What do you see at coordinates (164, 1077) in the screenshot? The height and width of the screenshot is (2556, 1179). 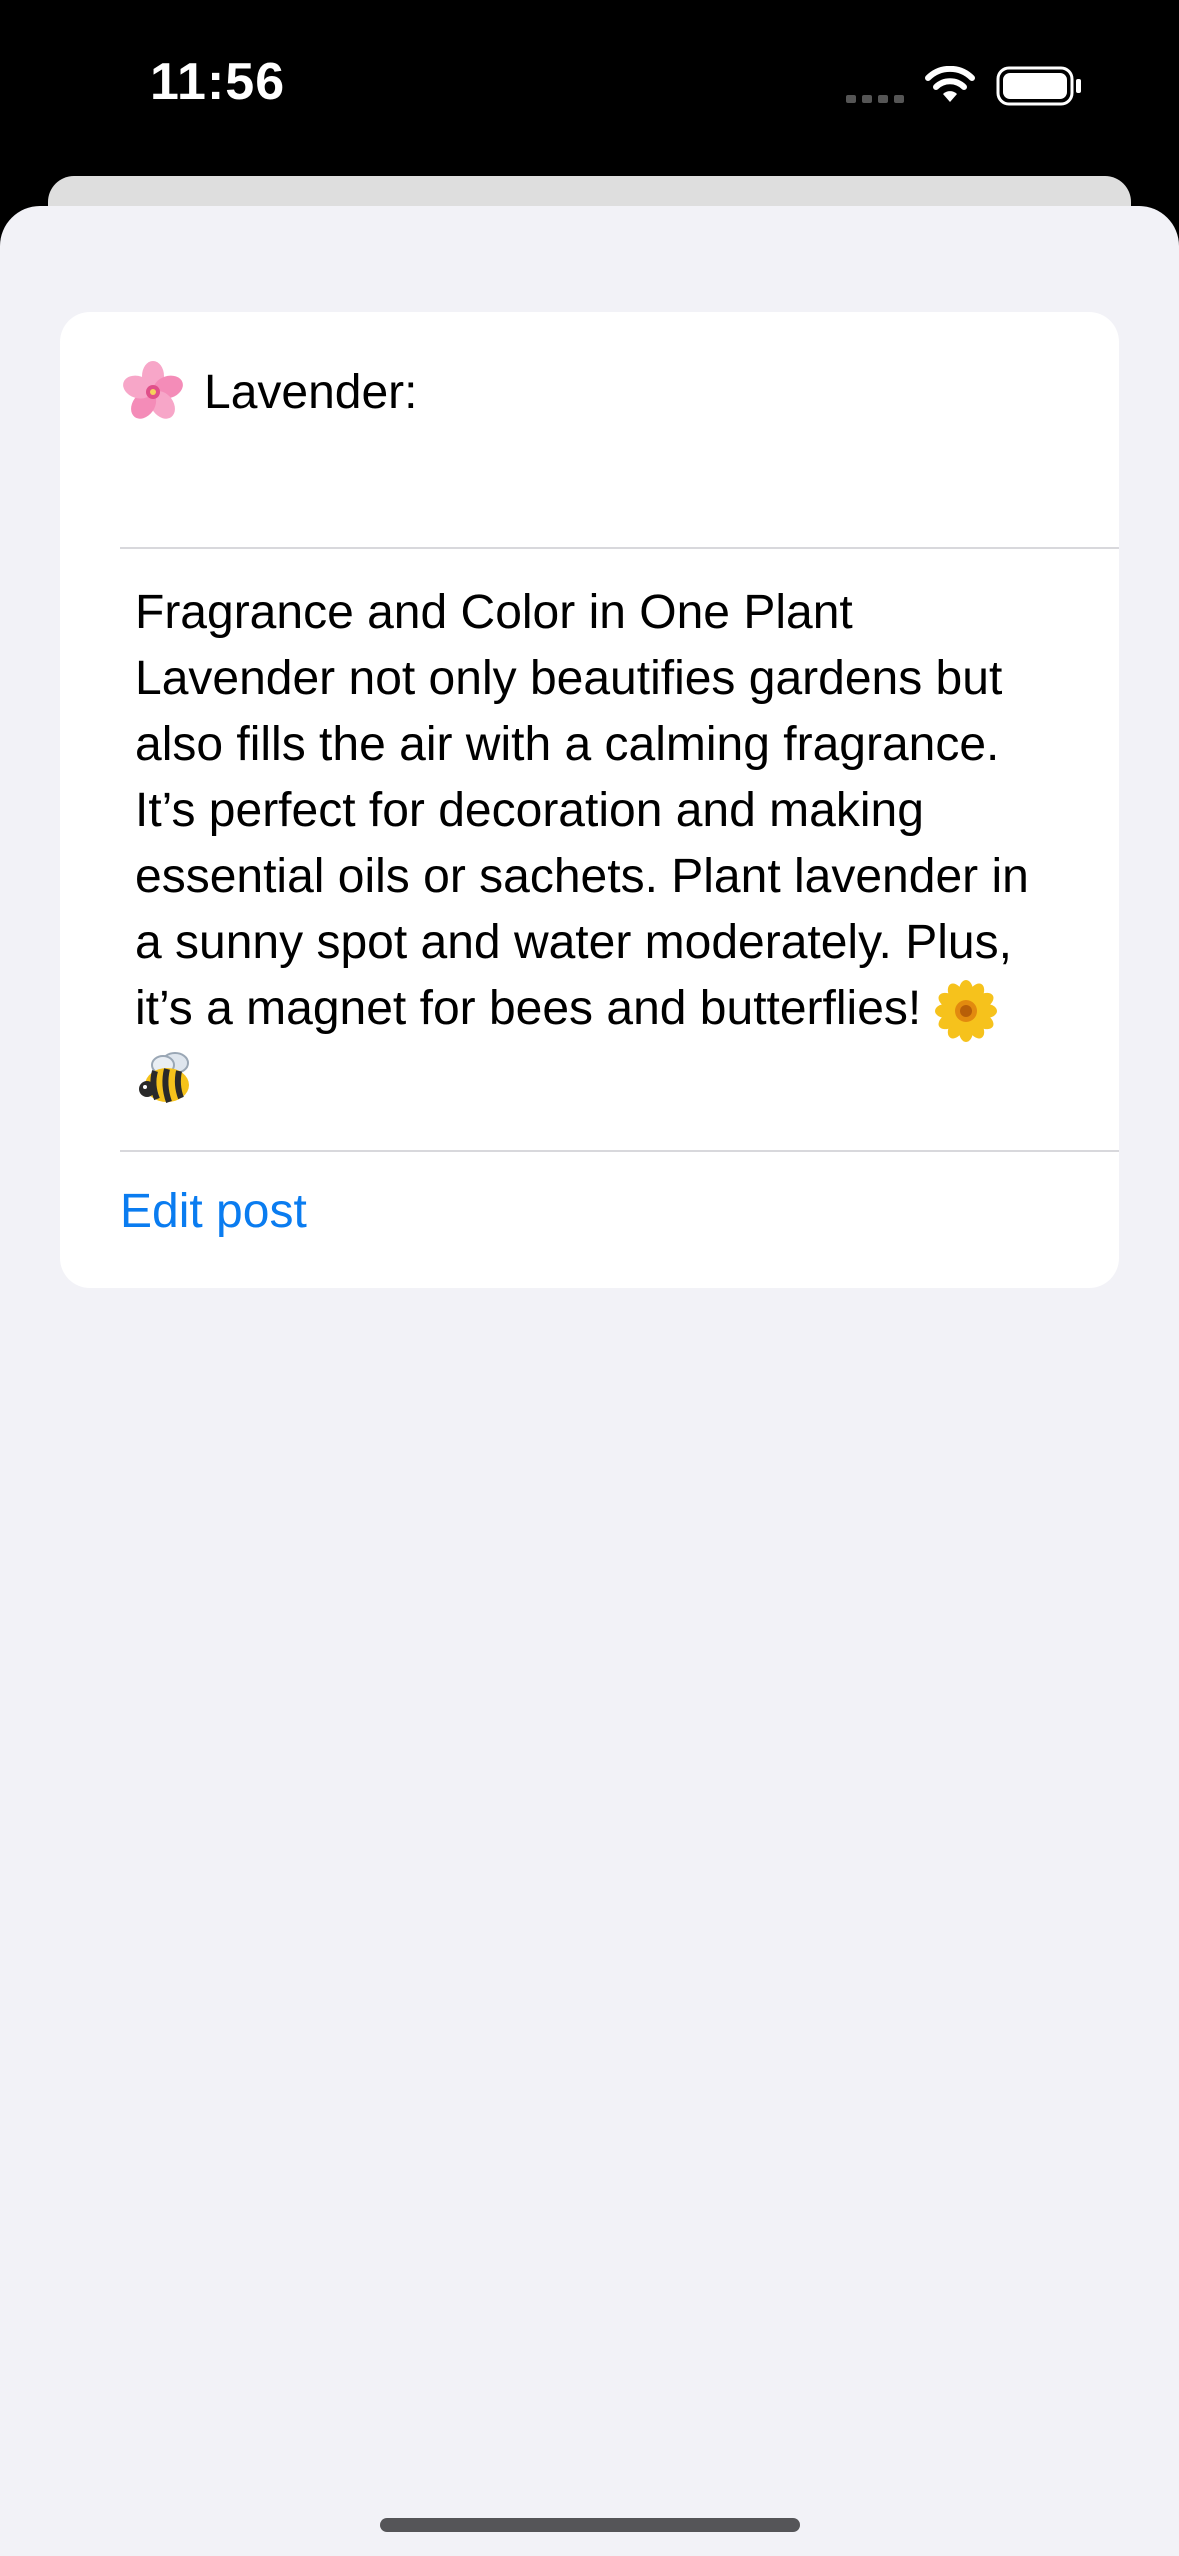 I see `bee-icon` at bounding box center [164, 1077].